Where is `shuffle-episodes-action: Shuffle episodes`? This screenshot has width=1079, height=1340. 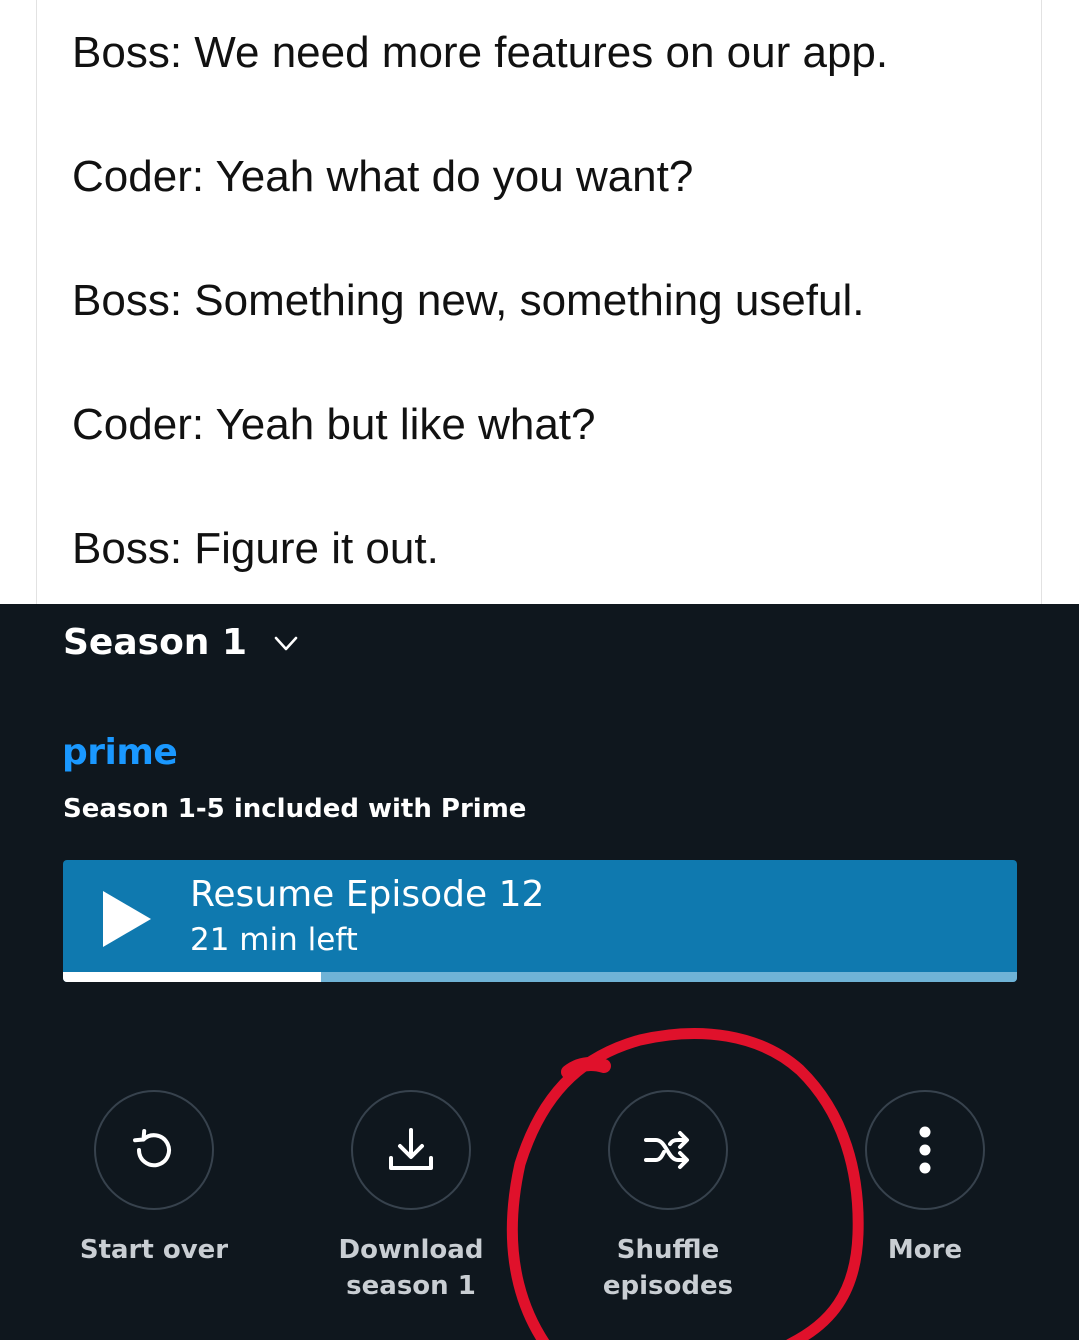 shuffle-episodes-action: Shuffle episodes is located at coordinates (668, 1197).